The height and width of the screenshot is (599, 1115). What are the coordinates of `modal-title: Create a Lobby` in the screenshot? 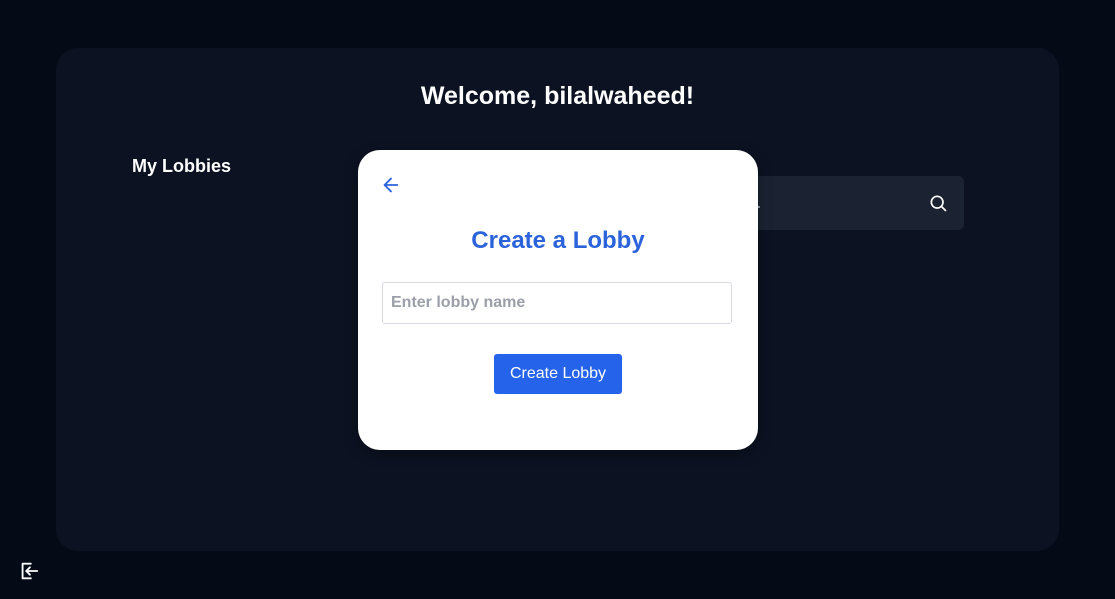 It's located at (558, 240).